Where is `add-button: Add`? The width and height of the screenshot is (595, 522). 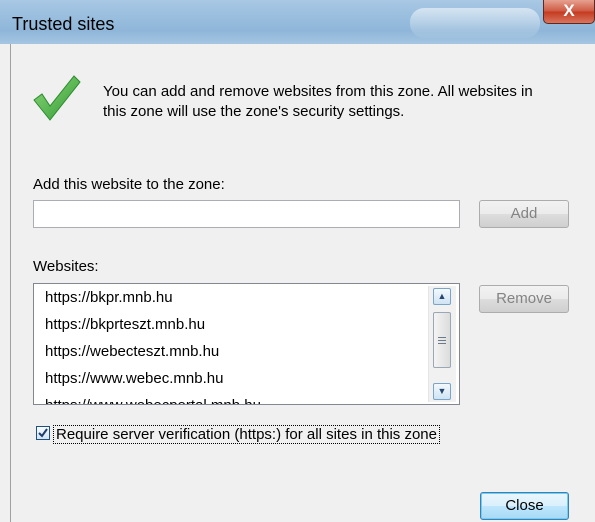 add-button: Add is located at coordinates (524, 214).